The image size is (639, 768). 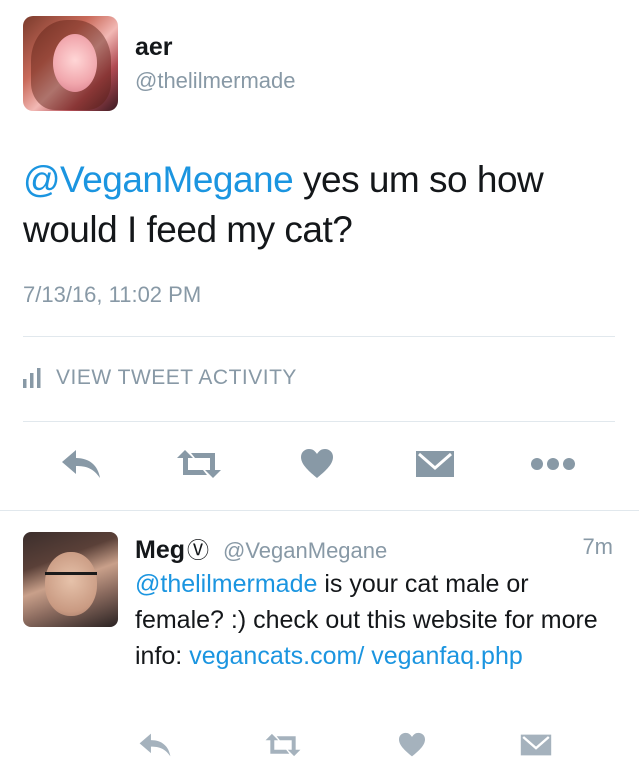 I want to click on bar-chart-icon, so click(x=32, y=378).